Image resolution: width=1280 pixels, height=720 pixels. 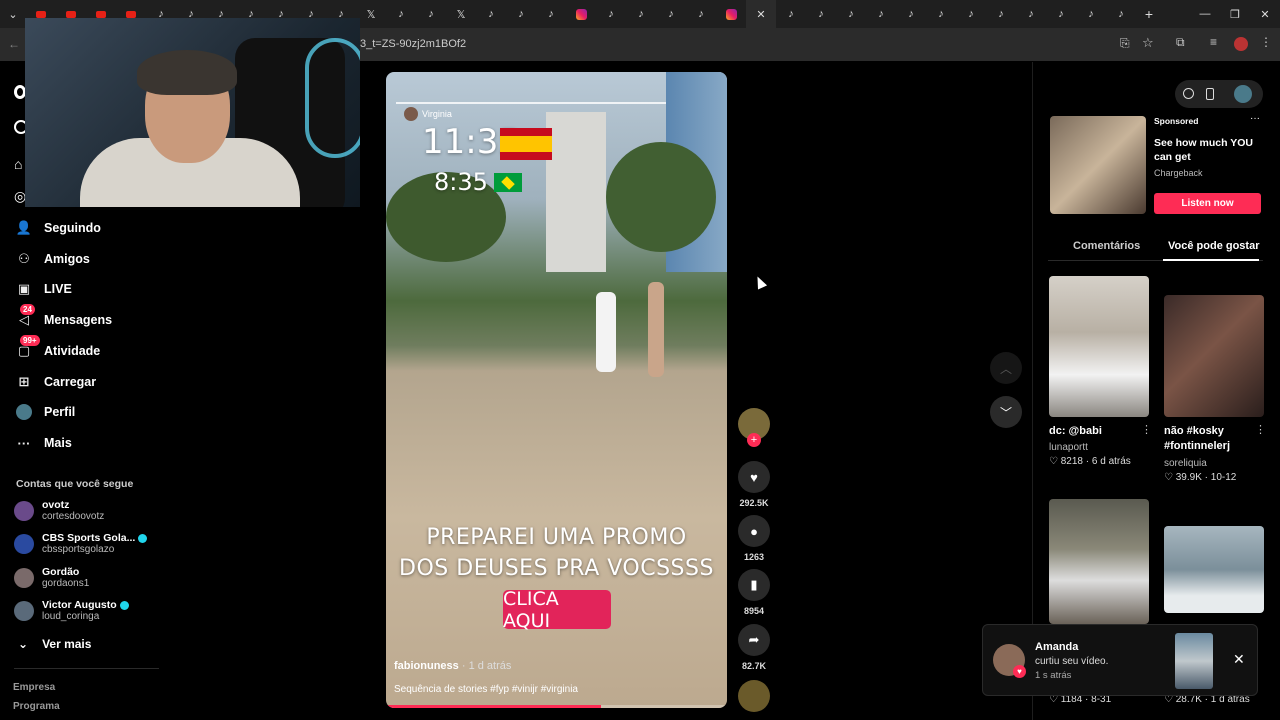 What do you see at coordinates (27, 309) in the screenshot?
I see `notification-badge: 24` at bounding box center [27, 309].